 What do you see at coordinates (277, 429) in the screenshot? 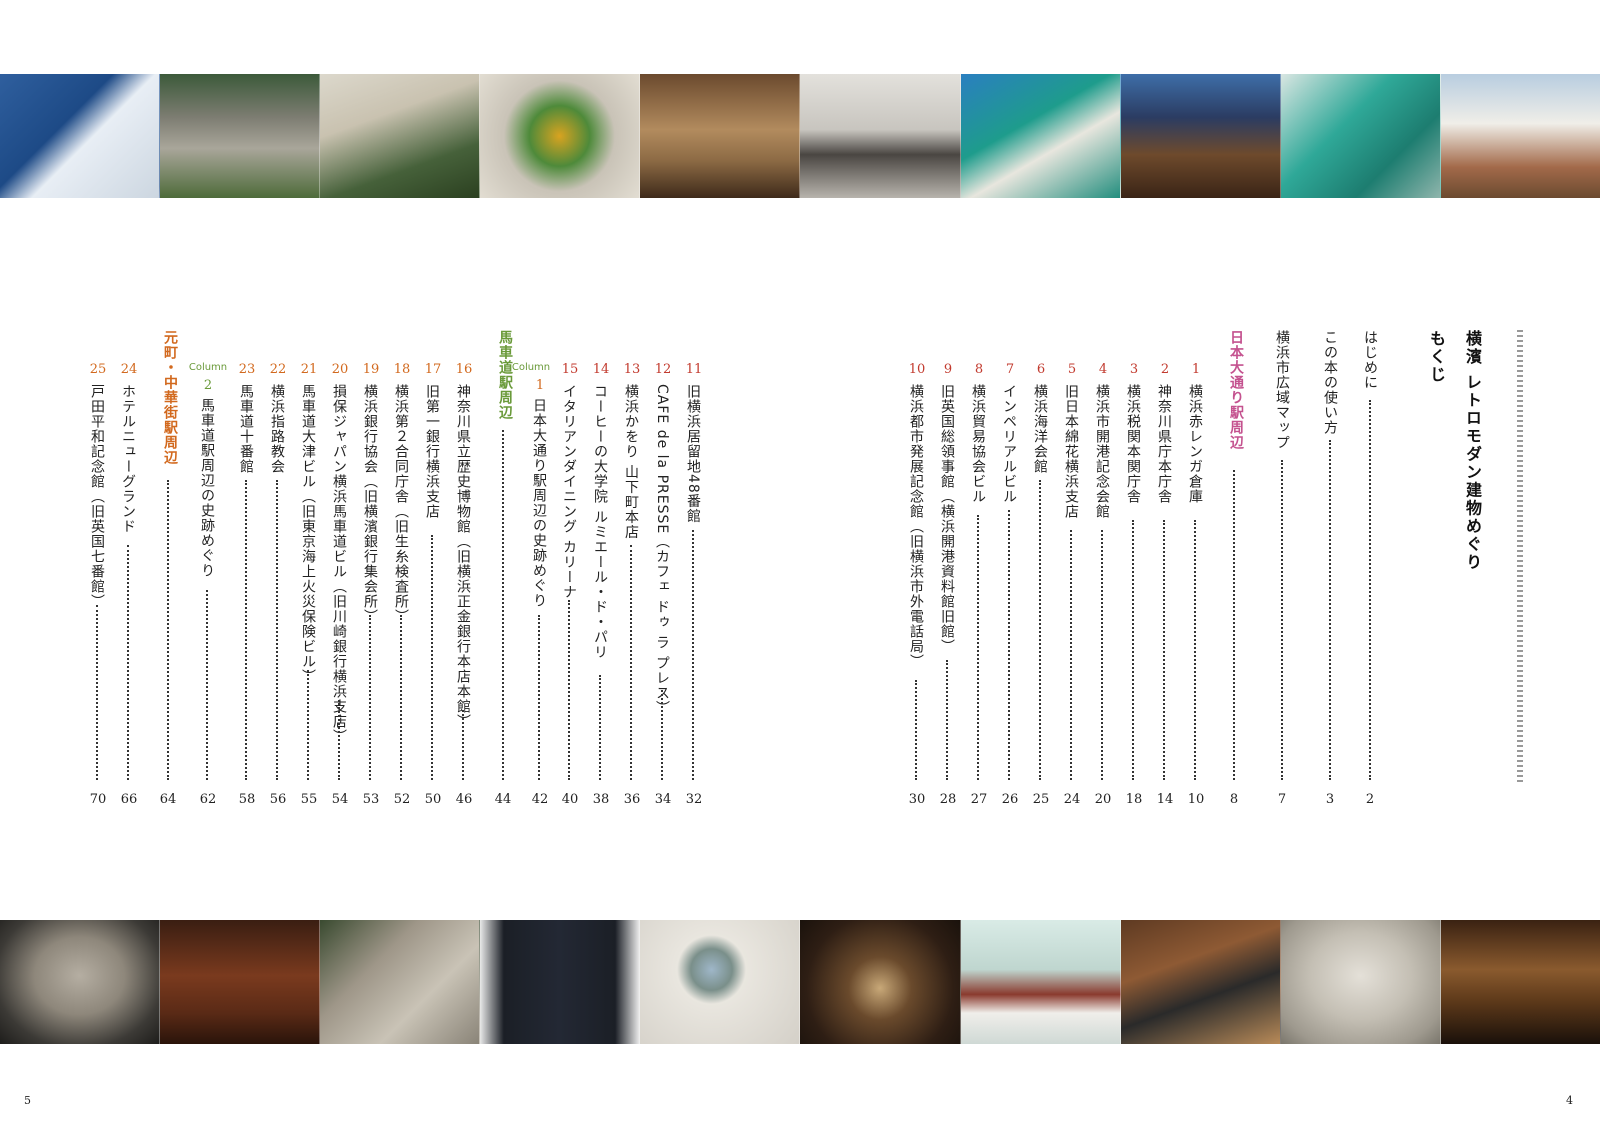
I see `toc-entry-22: 横浜指路教会` at bounding box center [277, 429].